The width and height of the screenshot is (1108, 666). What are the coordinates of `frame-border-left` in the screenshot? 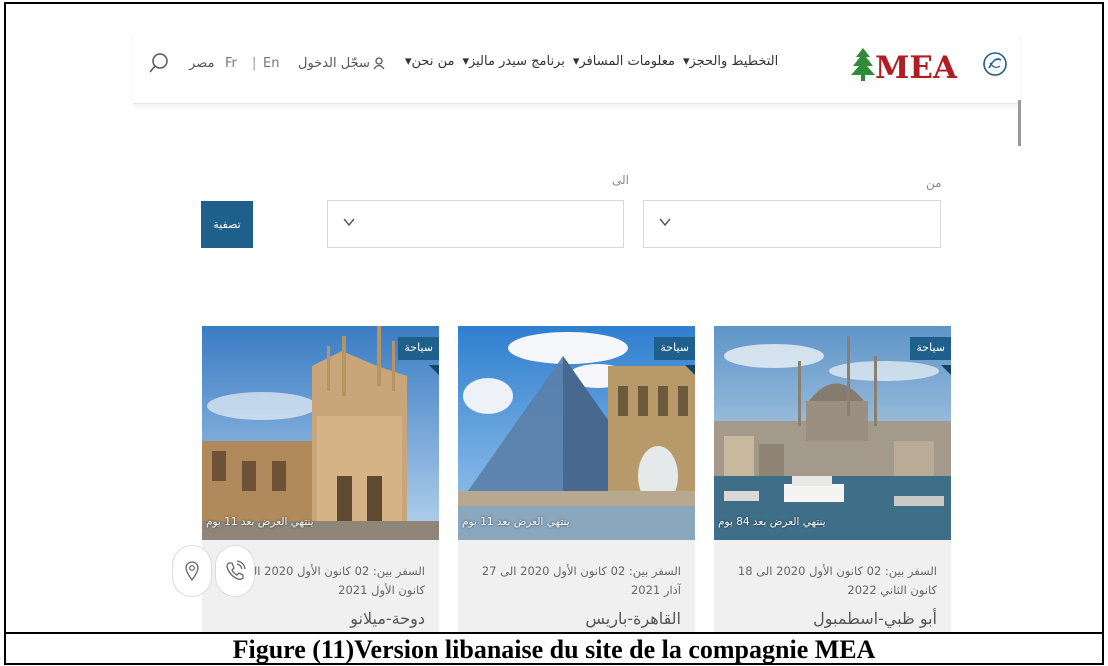 It's located at (5, 333).